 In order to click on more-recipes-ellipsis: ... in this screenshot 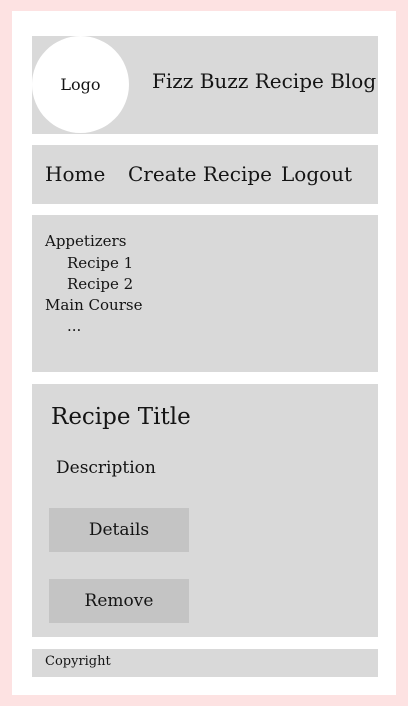, I will do `click(74, 326)`.